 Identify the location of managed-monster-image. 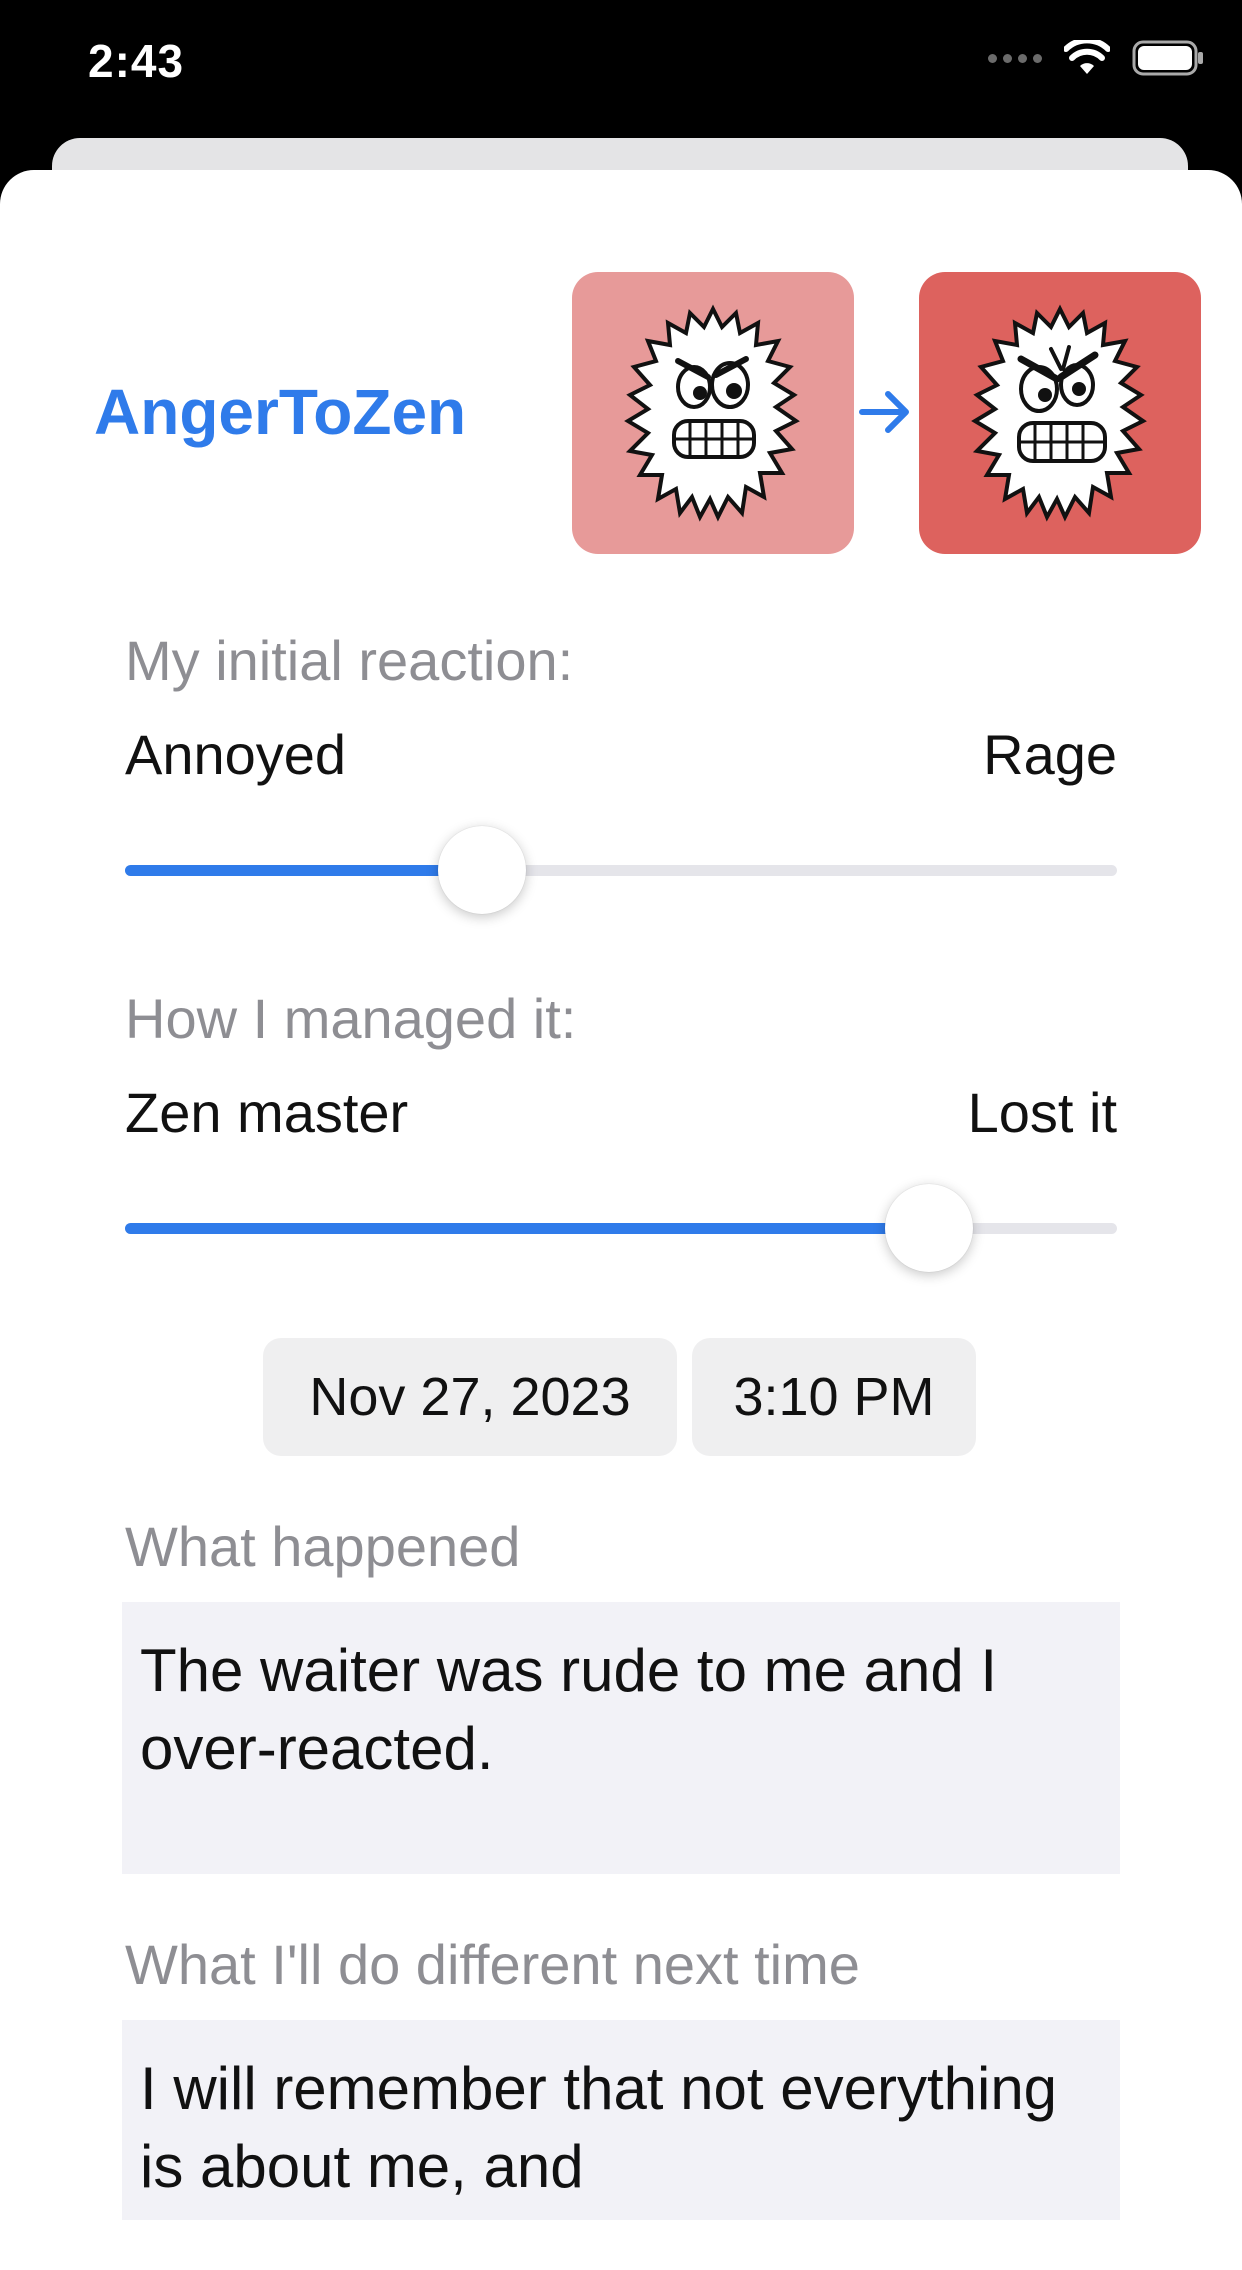
(1060, 413).